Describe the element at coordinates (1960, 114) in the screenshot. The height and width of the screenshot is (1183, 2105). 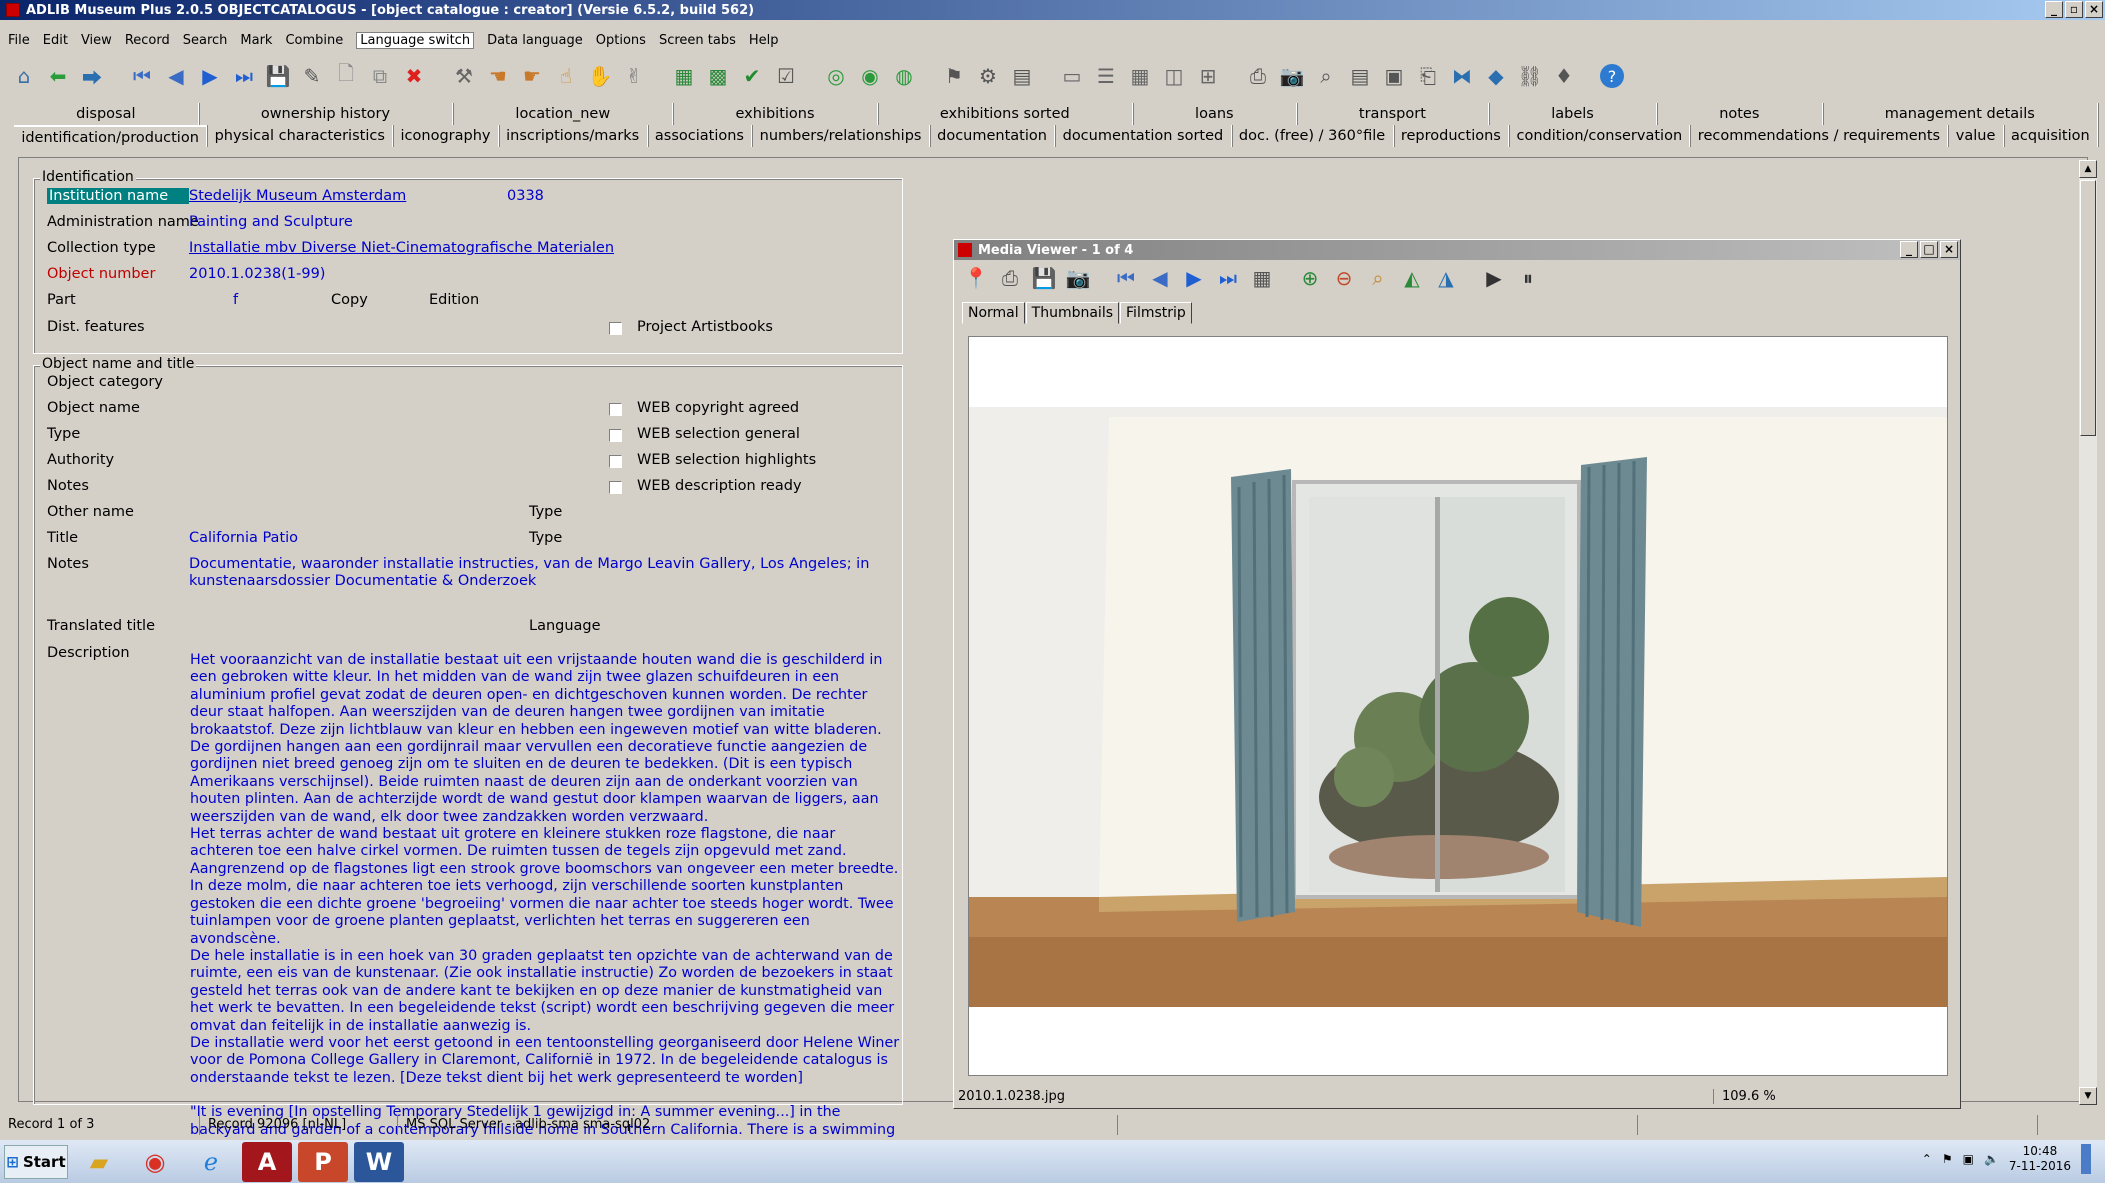
I see `tab-management-details: management details` at that location.